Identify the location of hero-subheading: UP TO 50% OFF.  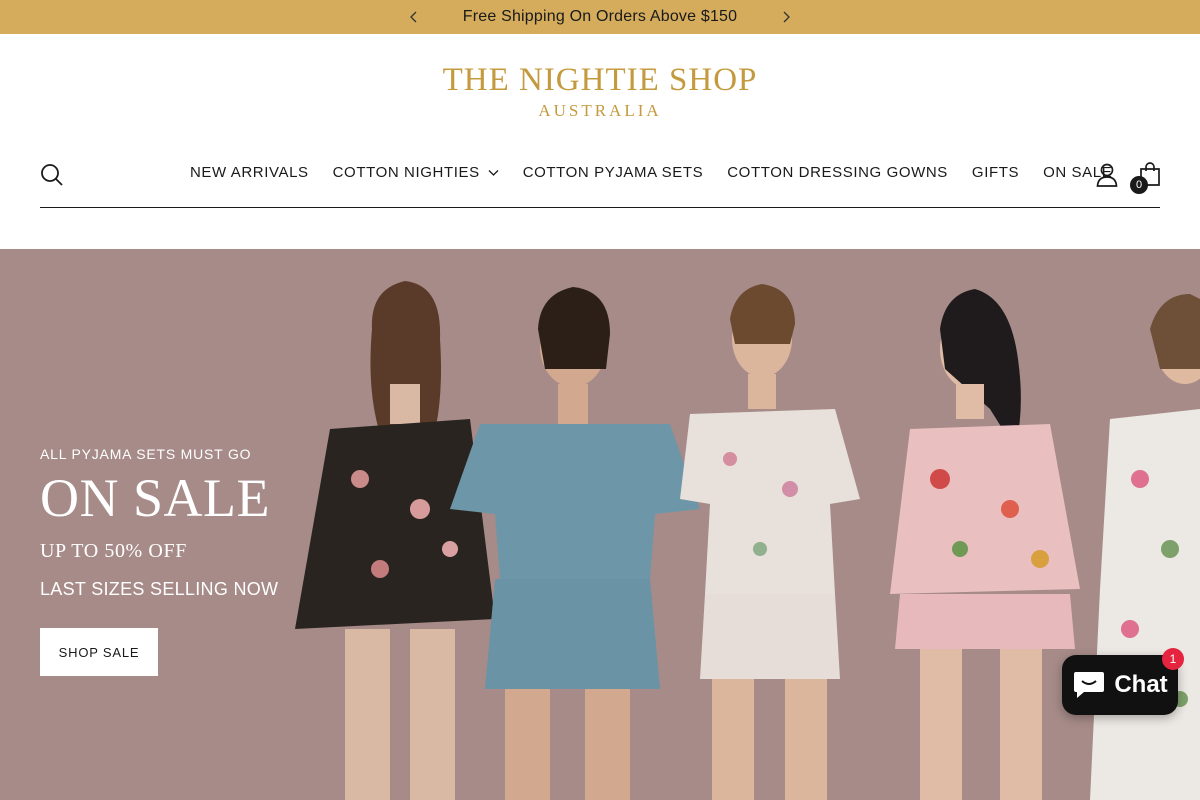
(113, 551).